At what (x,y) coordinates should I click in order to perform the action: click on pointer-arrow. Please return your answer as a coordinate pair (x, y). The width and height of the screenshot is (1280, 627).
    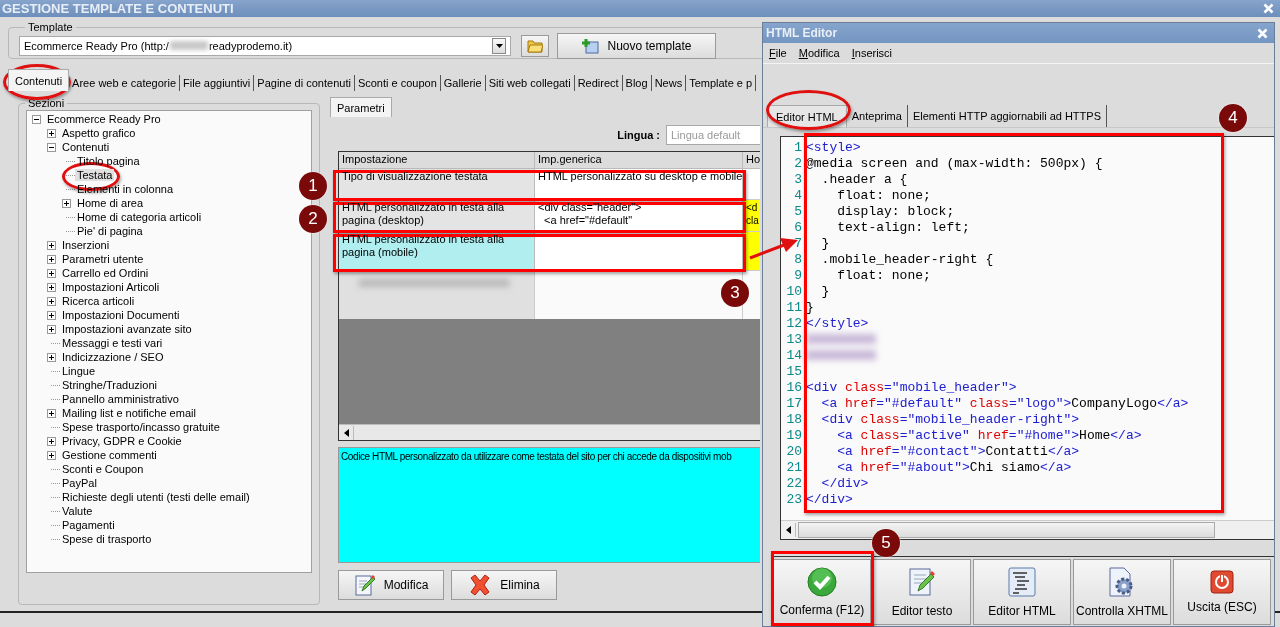
    Looking at the image, I should click on (774, 249).